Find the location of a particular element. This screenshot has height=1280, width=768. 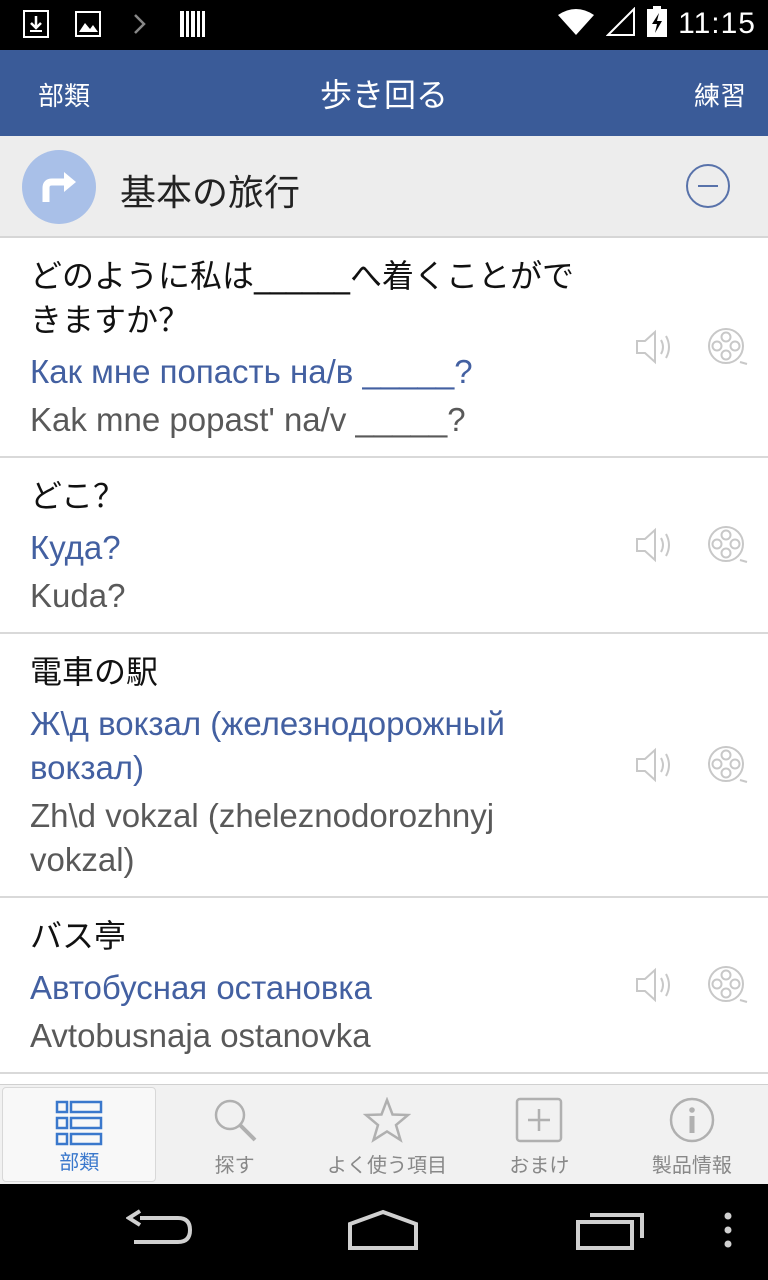

tab-label: 部類 is located at coordinates (79, 1162).